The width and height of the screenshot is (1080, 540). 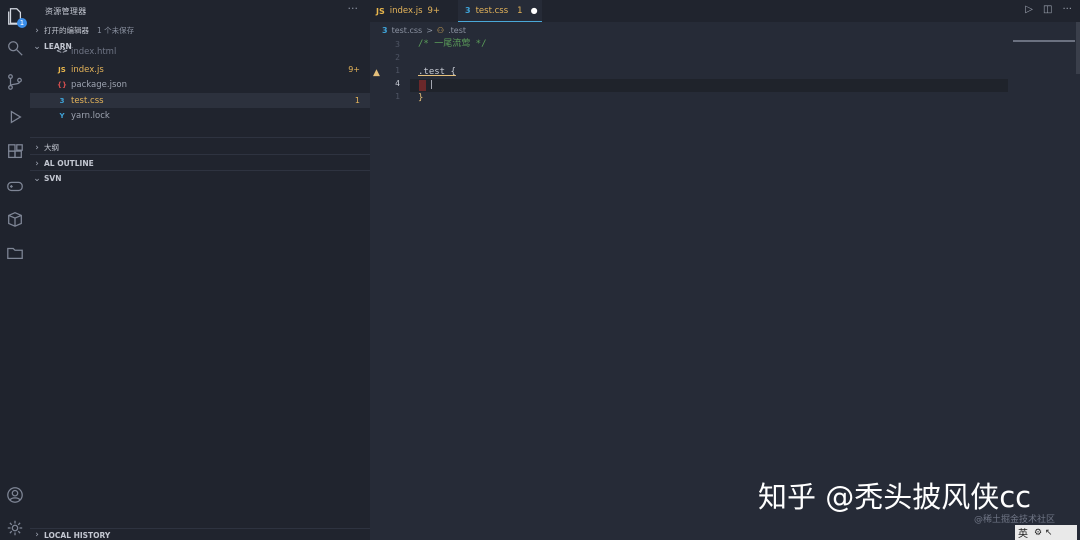 I want to click on watermark-sub: @稀土掘金技术社区, so click(x=1015, y=520).